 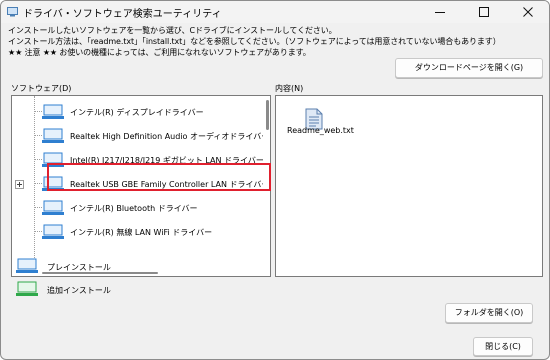 I want to click on file-name: Readme_web.txt, so click(x=320, y=130).